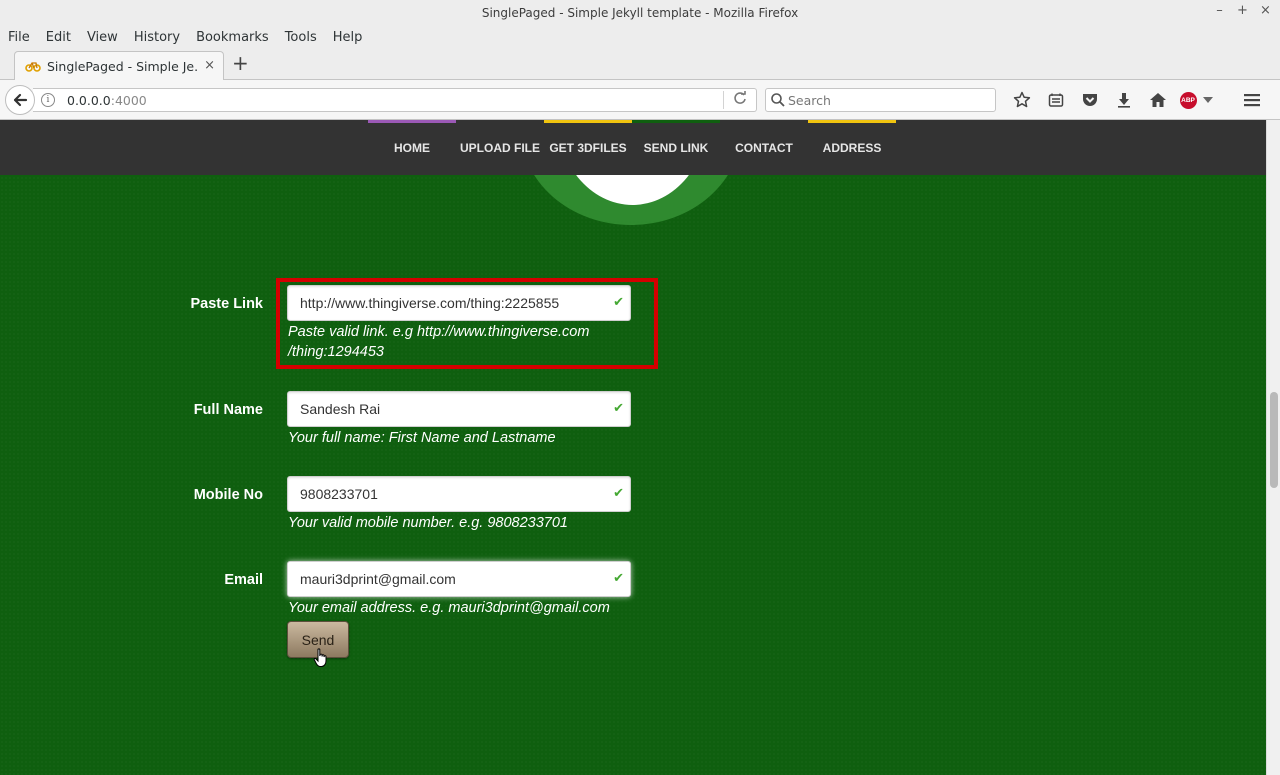 The height and width of the screenshot is (775, 1280). I want to click on tab-bar: SinglePaged - Simple Je... × +, so click(640, 64).